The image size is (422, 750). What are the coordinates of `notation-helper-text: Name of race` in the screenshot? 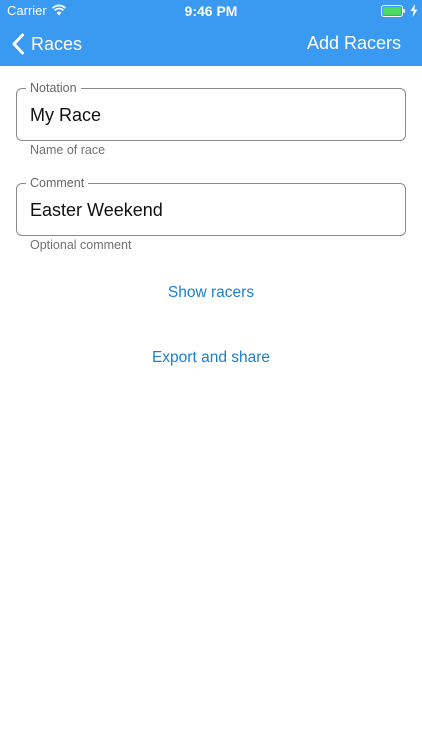 It's located at (68, 150).